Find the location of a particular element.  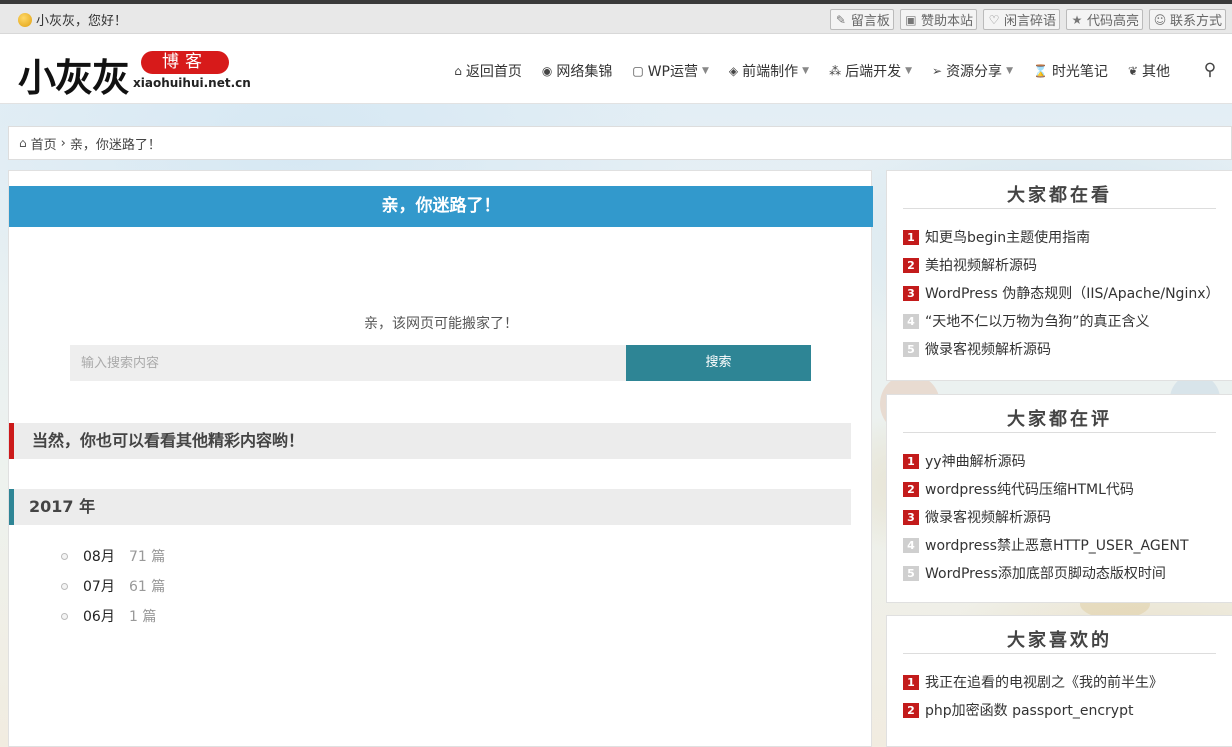

year-heading: 2017 年 is located at coordinates (430, 507).